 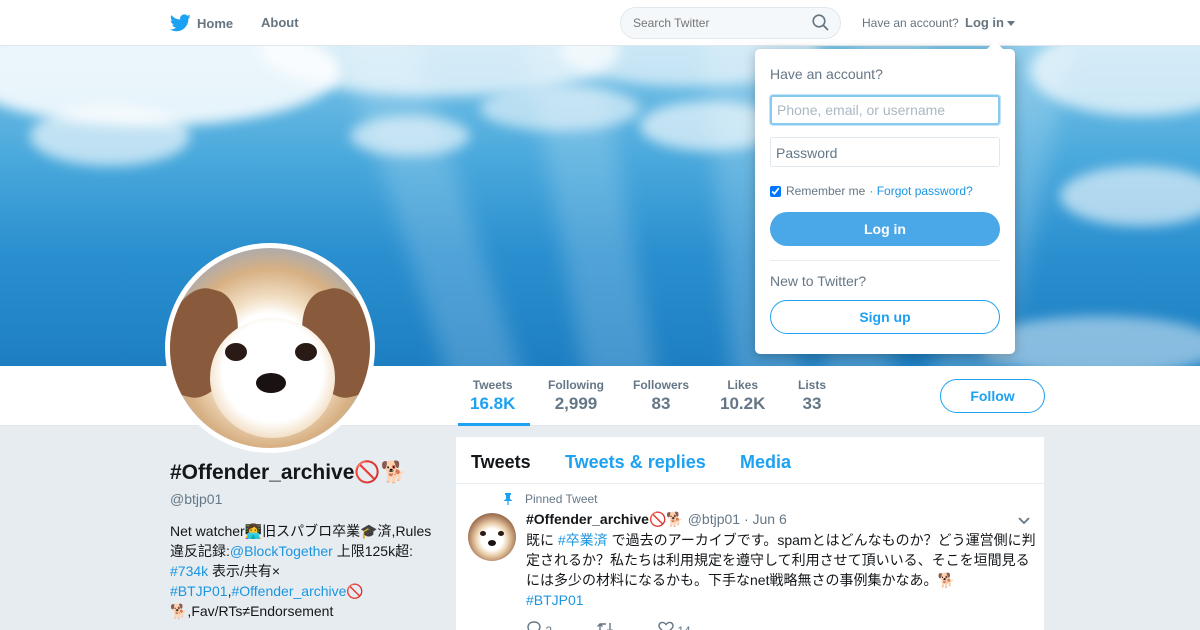 What do you see at coordinates (1024, 521) in the screenshot?
I see `chevron-down-icon` at bounding box center [1024, 521].